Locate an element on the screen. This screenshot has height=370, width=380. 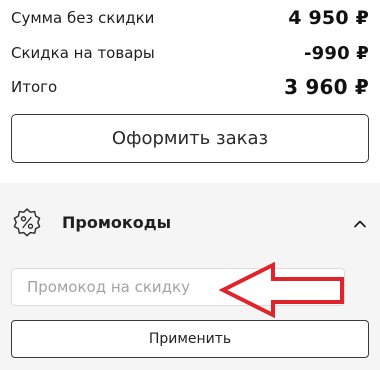
chevron-up-icon is located at coordinates (360, 224).